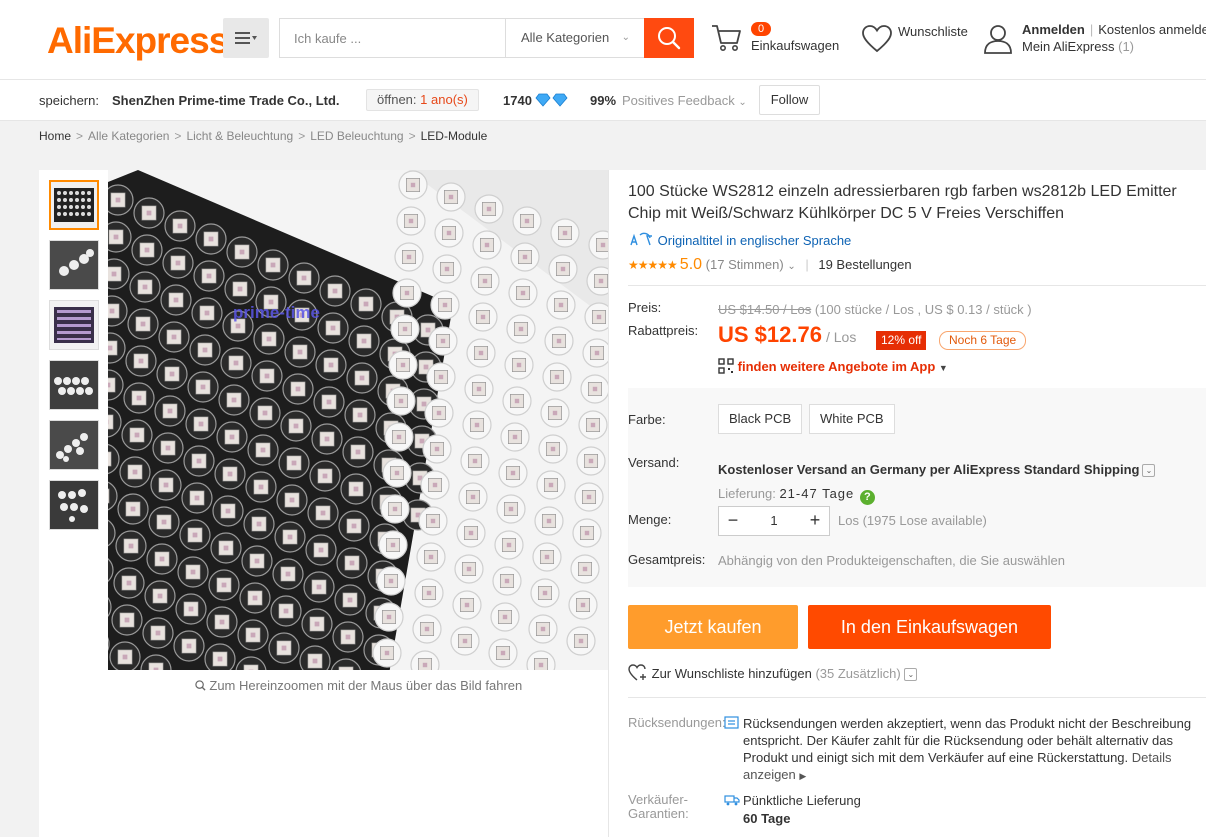 The height and width of the screenshot is (837, 1206). I want to click on category-menu-button, so click(246, 38).